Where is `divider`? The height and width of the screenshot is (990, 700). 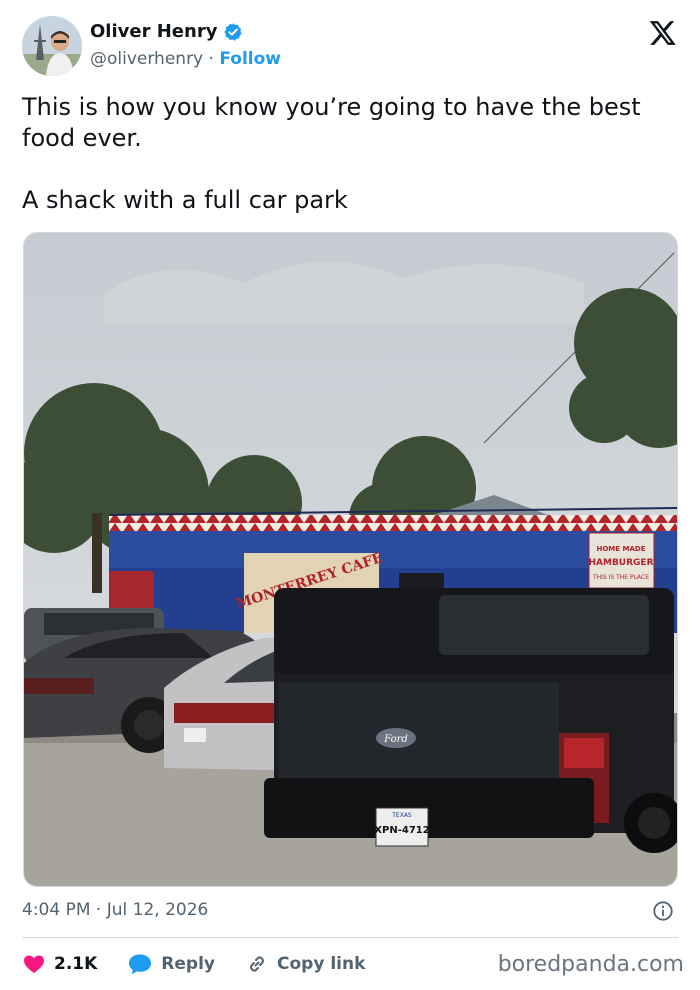
divider is located at coordinates (350, 937).